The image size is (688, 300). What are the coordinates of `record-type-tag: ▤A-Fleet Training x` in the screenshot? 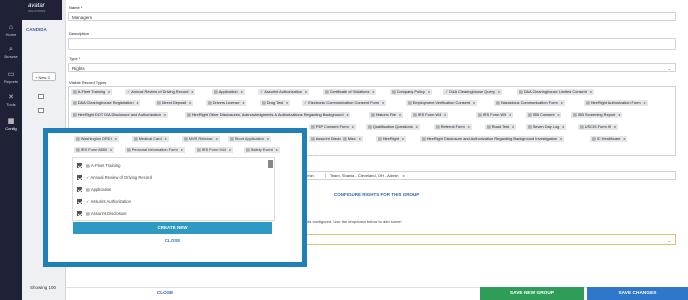 It's located at (92, 92).